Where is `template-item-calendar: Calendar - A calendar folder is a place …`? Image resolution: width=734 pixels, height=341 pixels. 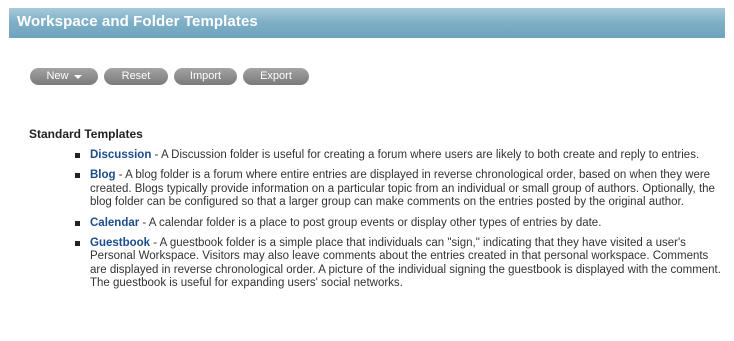
template-item-calendar: Calendar - A calendar folder is a place … is located at coordinates (401, 223).